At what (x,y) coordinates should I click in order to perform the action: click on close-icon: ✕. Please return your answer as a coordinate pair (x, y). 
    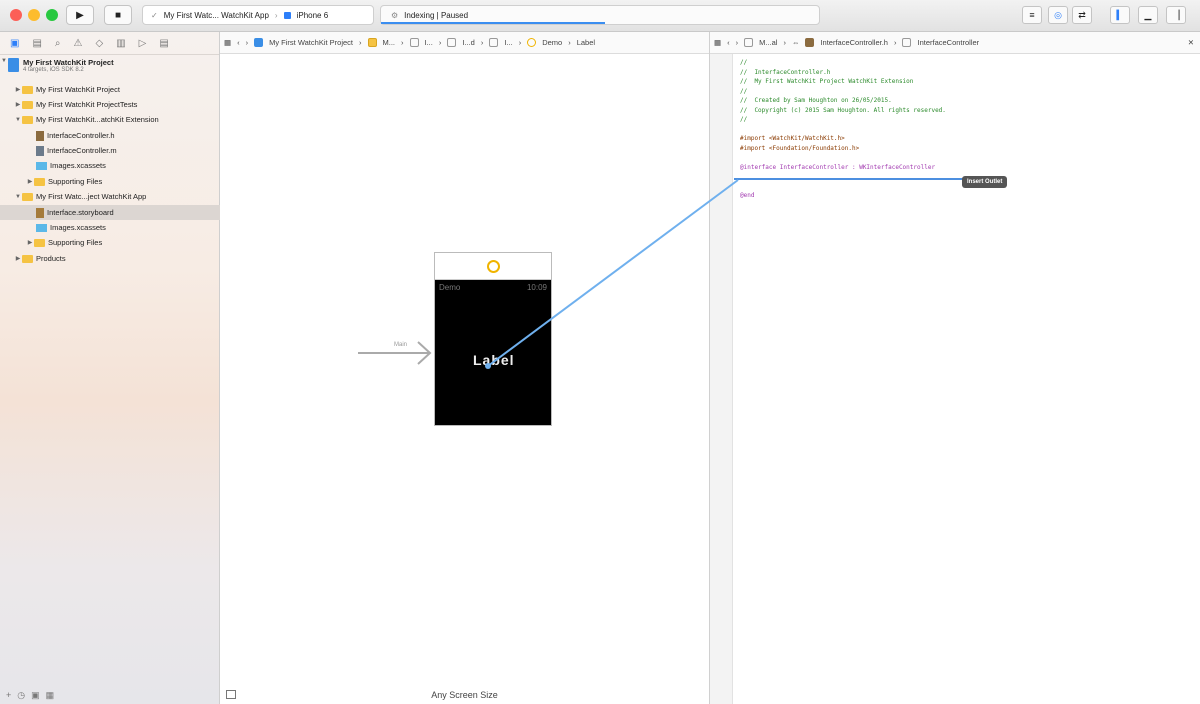
    Looking at the image, I should click on (1191, 42).